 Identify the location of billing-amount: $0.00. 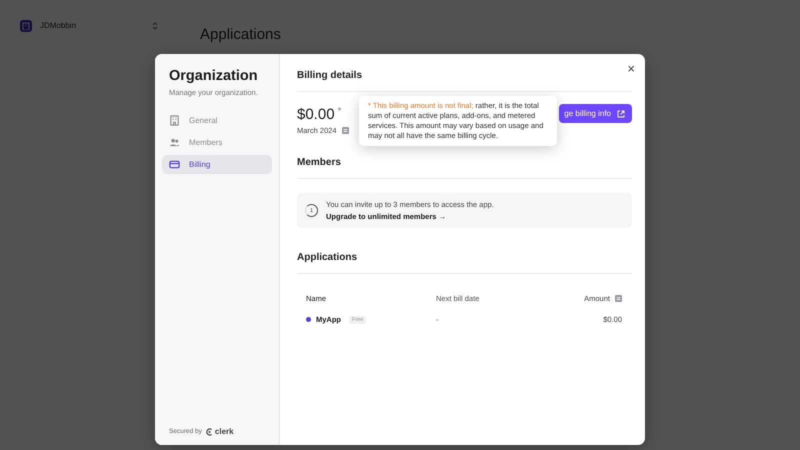
(316, 114).